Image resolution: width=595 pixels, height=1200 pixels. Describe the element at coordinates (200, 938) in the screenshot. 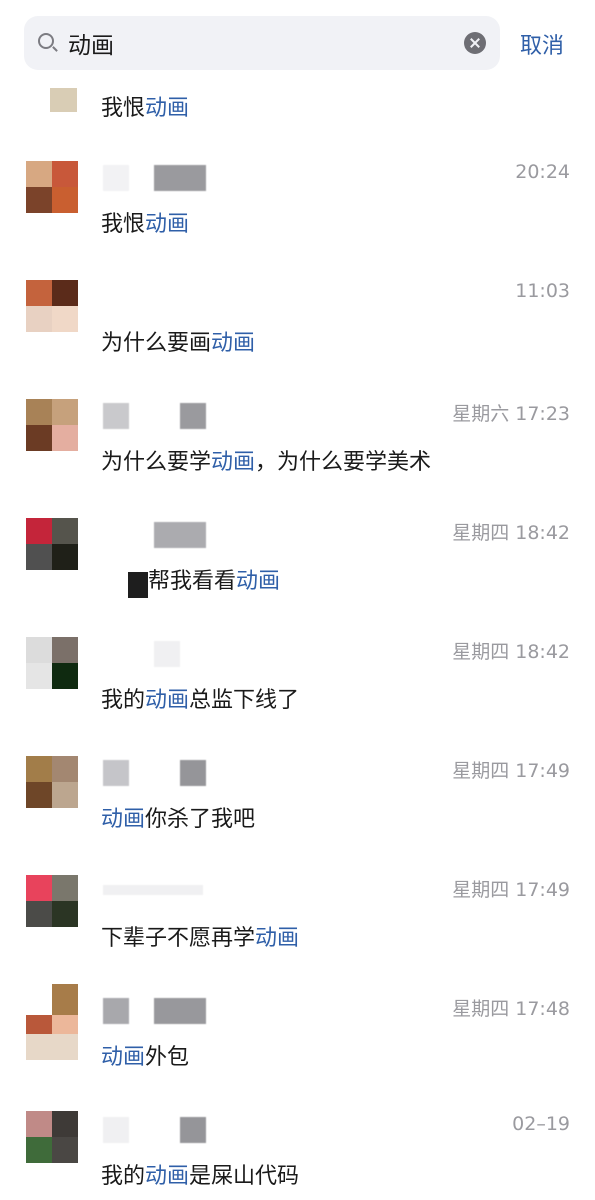

I see `message-snippet: 下辈子不愿再学动画` at that location.